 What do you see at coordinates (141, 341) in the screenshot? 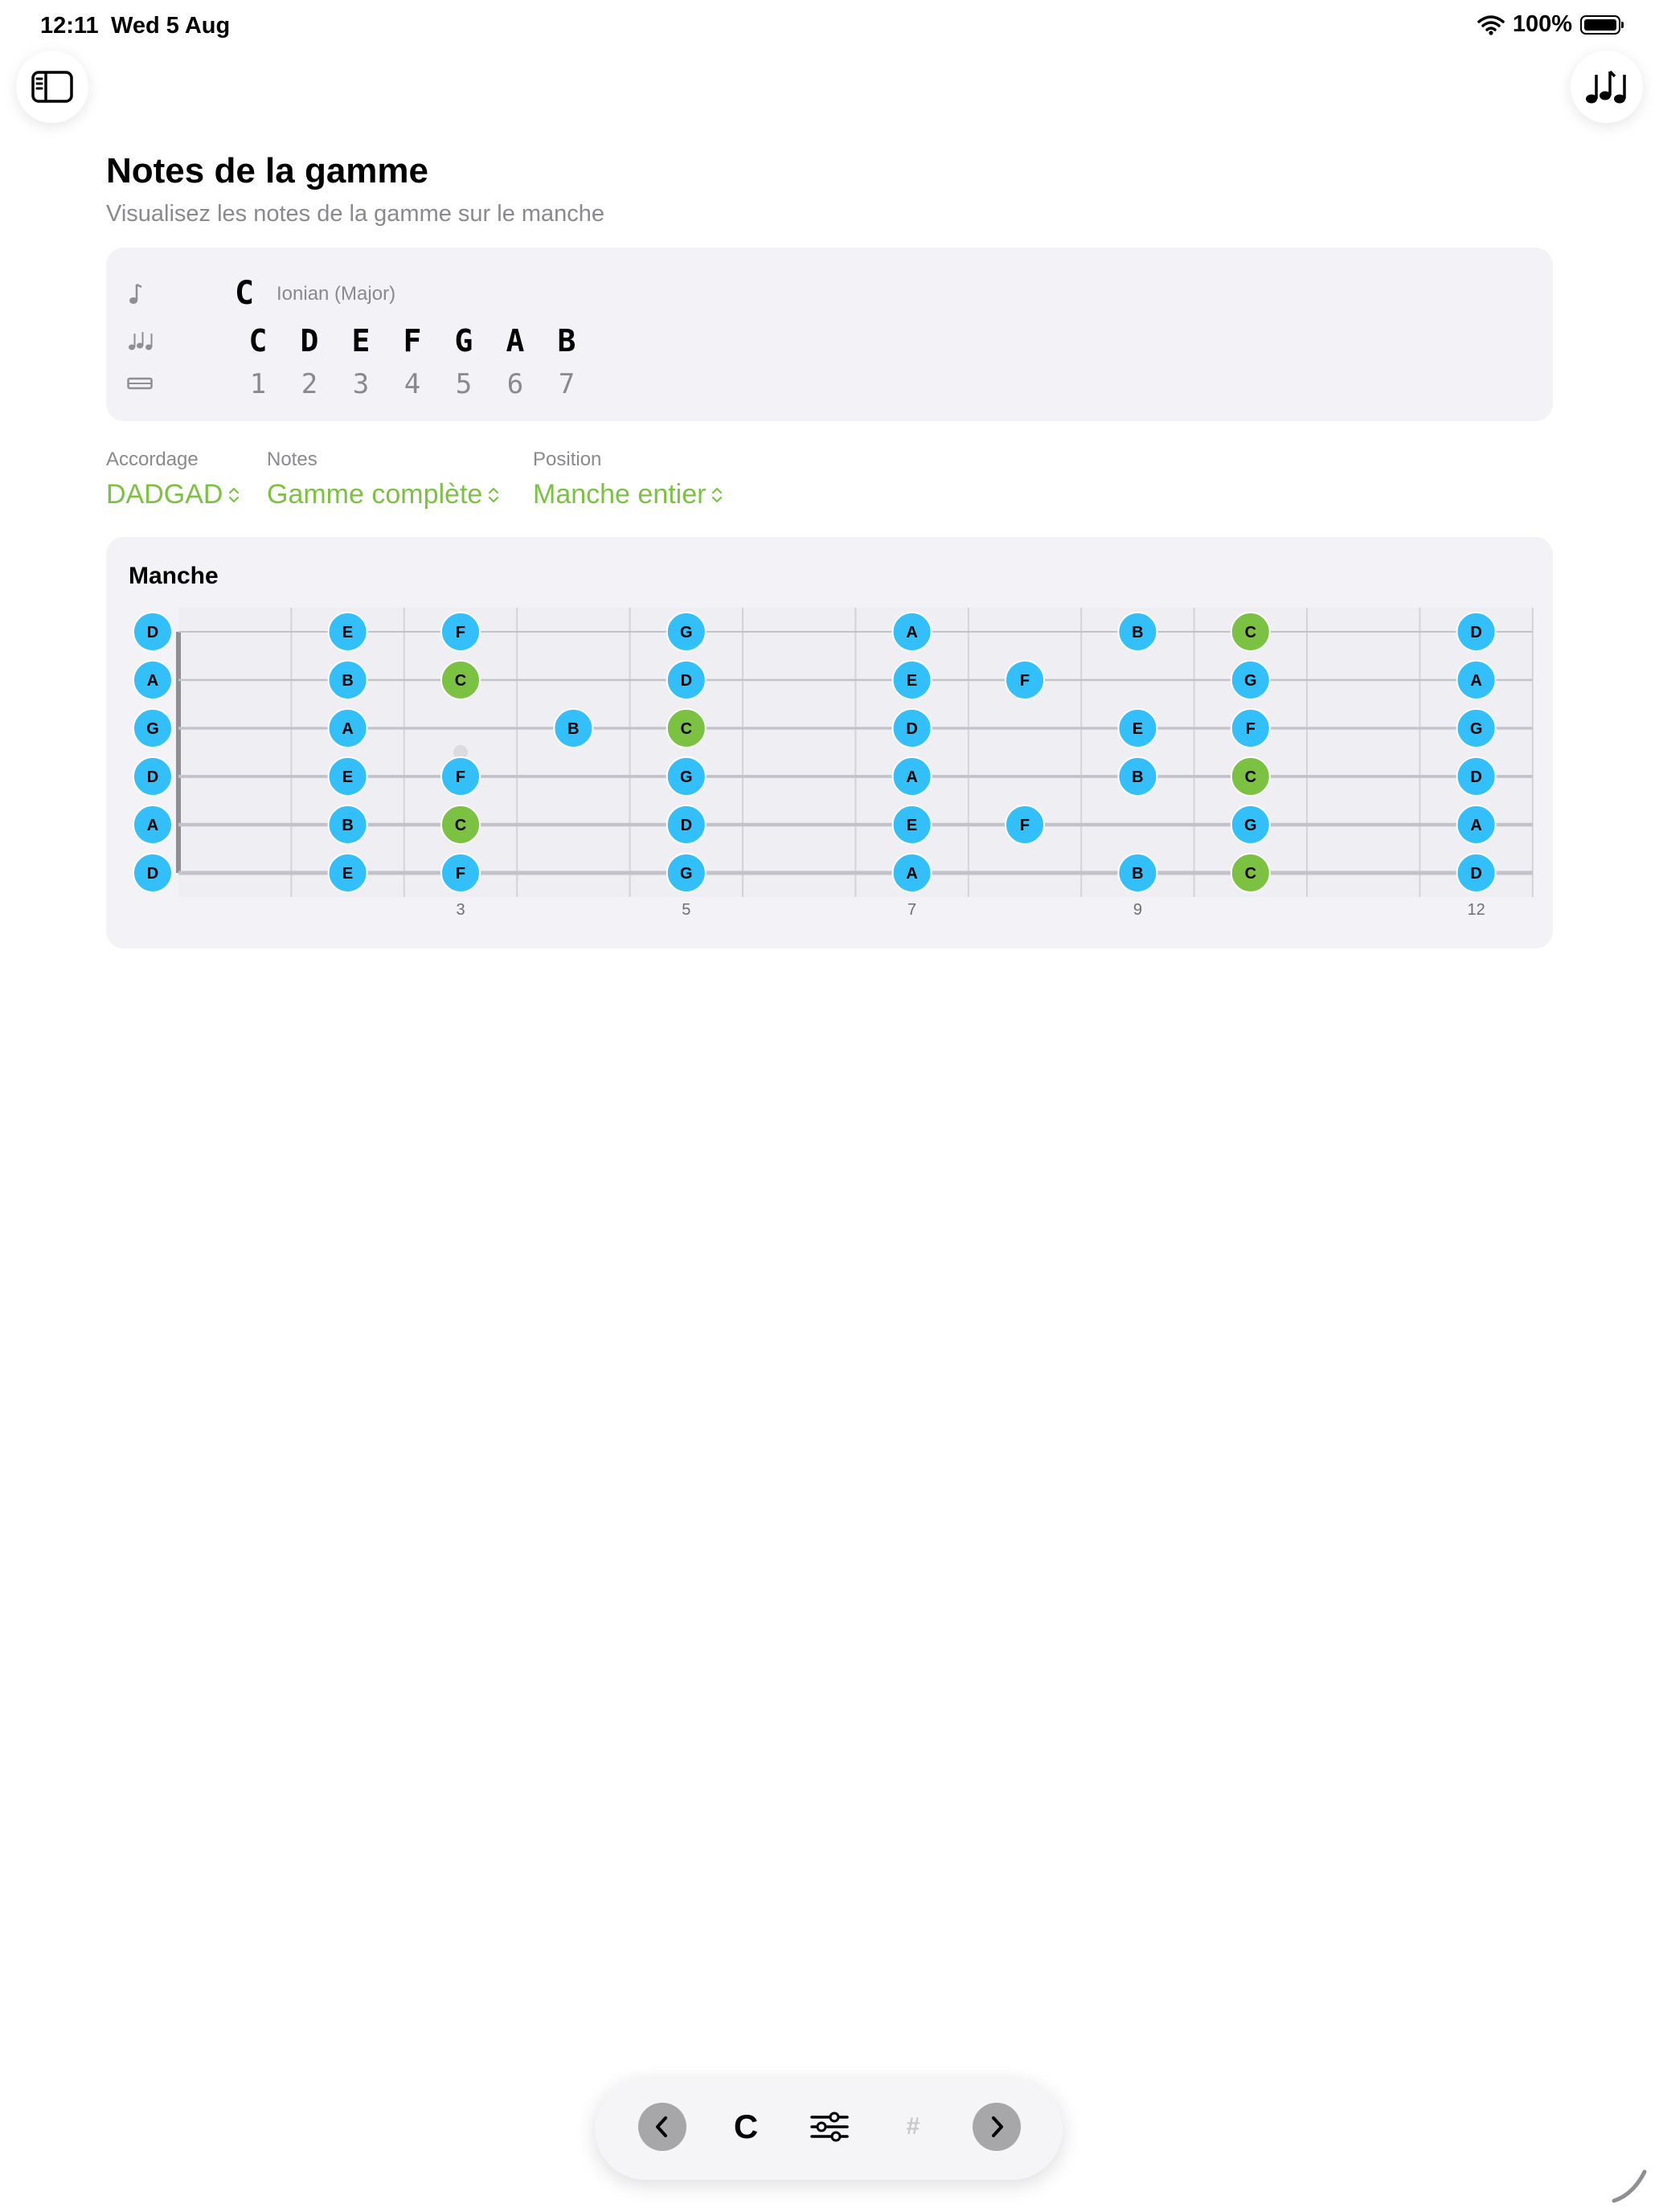
I see `music-notes-small-icon` at bounding box center [141, 341].